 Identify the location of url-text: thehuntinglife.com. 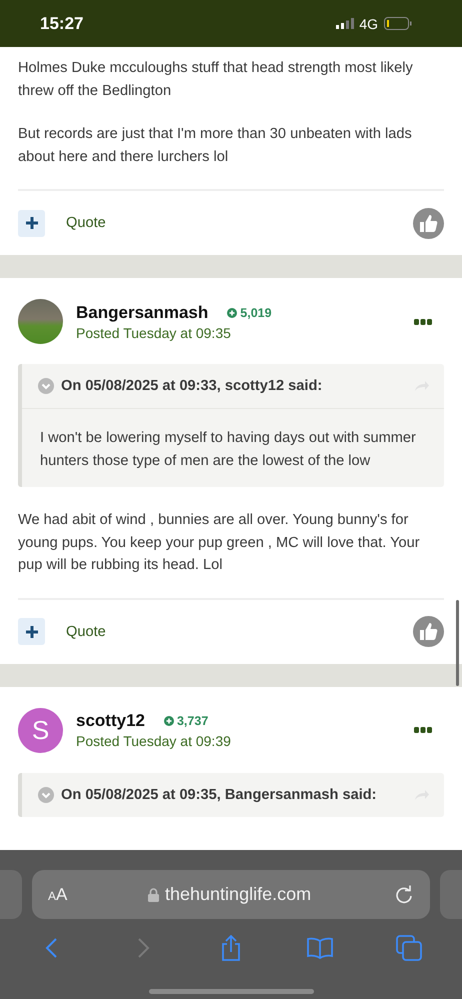
(238, 894).